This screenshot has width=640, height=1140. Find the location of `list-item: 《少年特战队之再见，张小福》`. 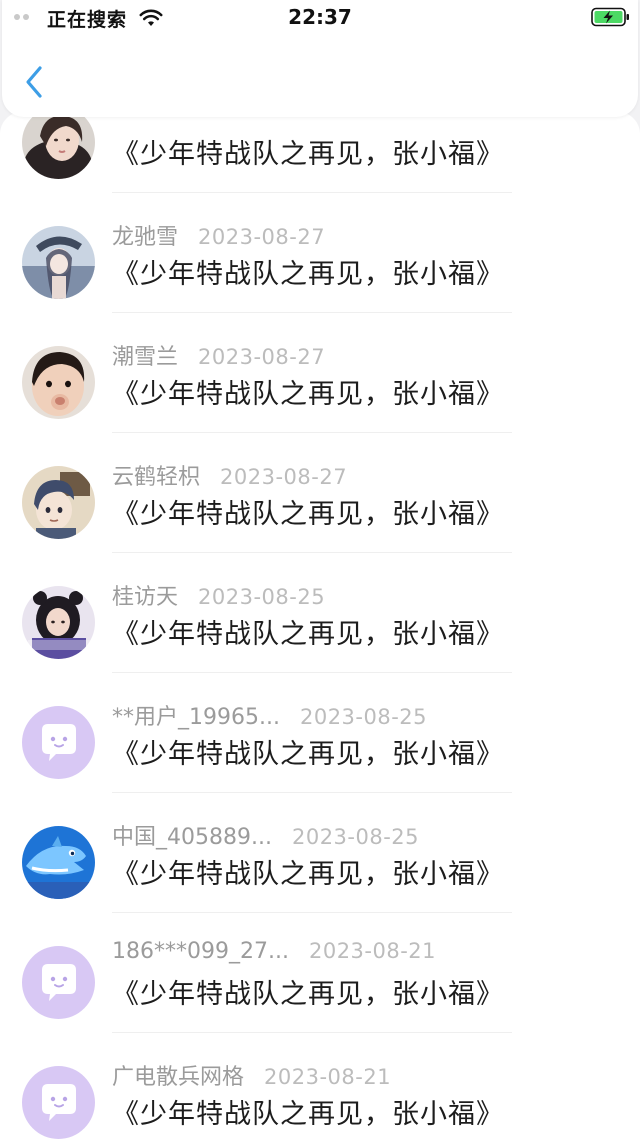

list-item: 《少年特战队之再见，张小福》 is located at coordinates (320, 157).